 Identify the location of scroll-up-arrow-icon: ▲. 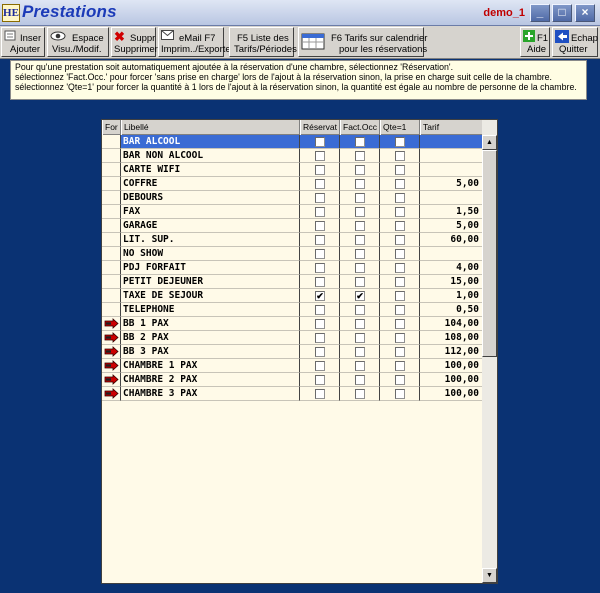
(489, 142).